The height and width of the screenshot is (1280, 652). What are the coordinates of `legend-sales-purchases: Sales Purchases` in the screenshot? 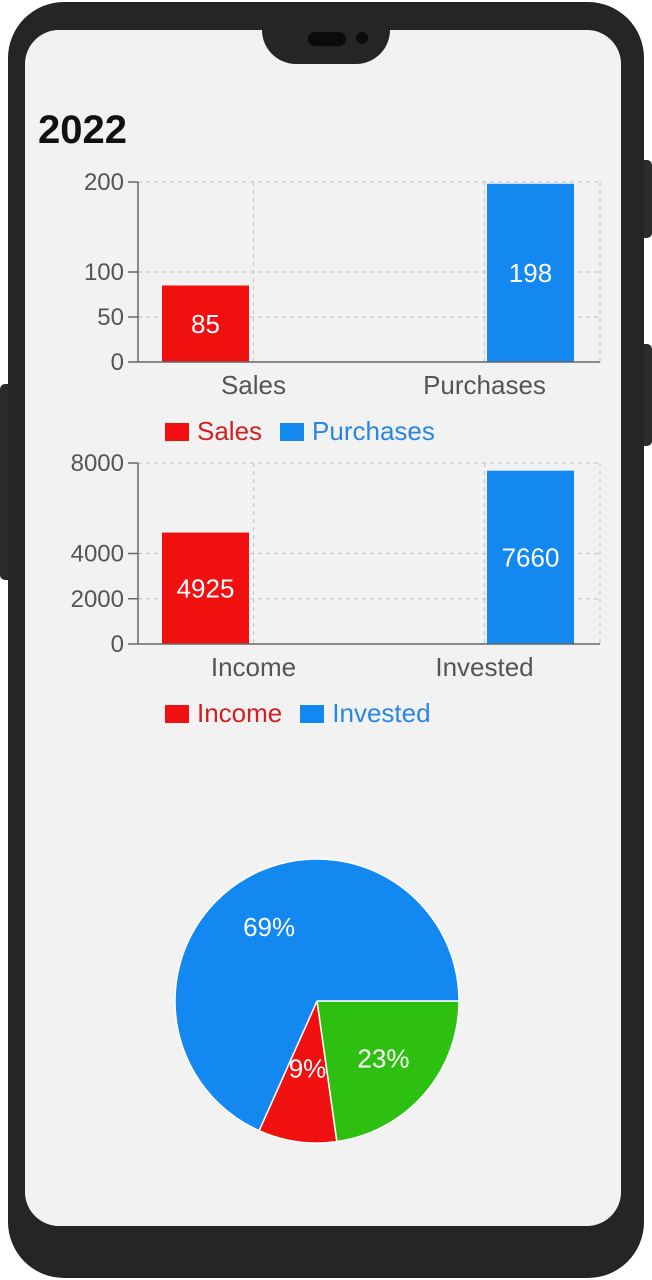 It's located at (309, 431).